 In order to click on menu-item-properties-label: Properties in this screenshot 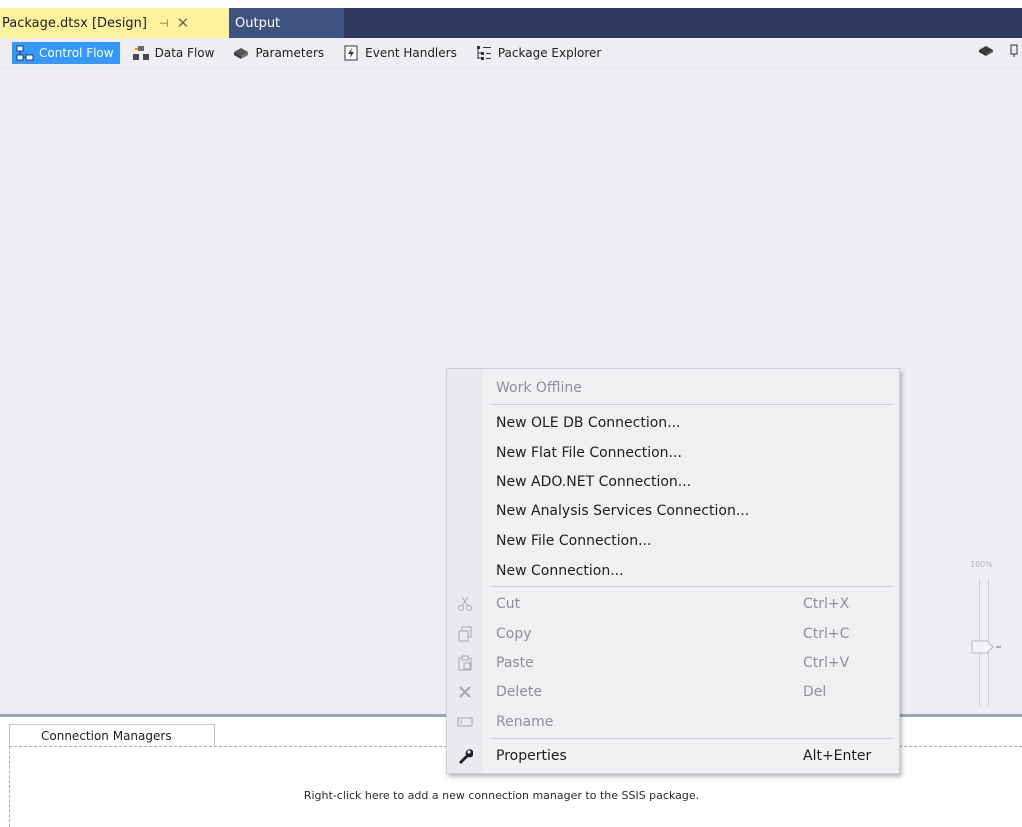, I will do `click(531, 755)`.